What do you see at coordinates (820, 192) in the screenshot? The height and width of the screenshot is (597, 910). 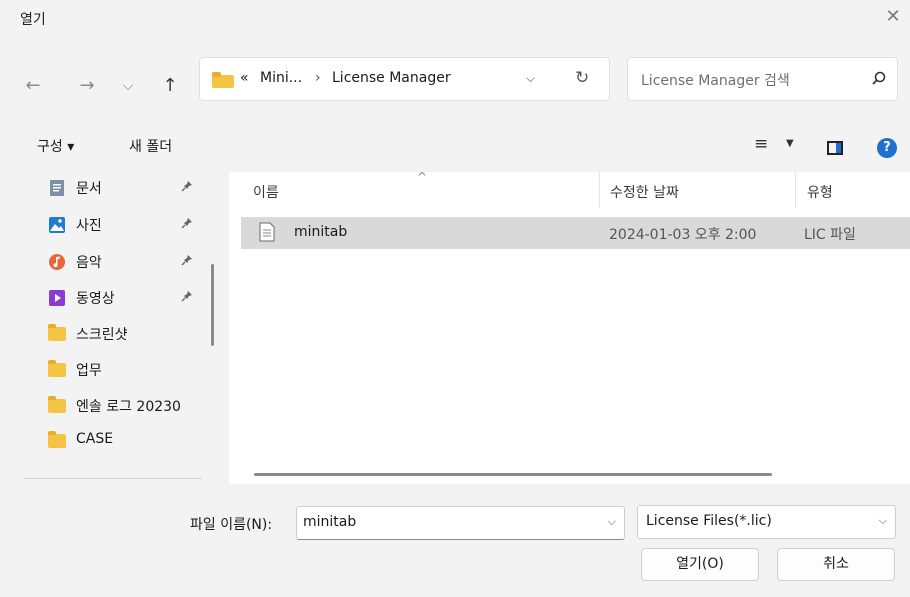 I see `column-header-type: 유형` at bounding box center [820, 192].